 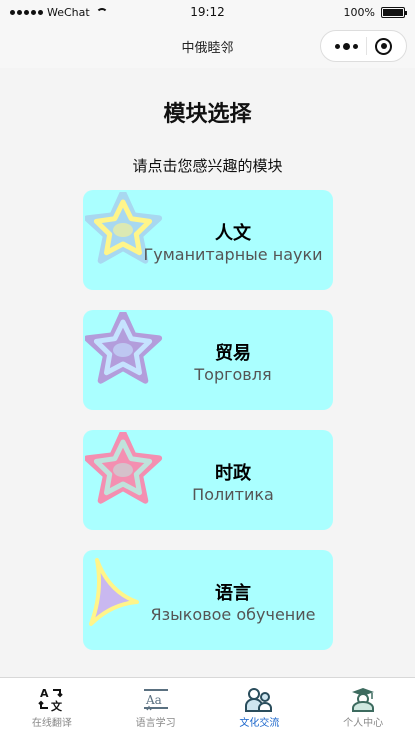 I want to click on module-title: 人文, so click(x=233, y=233).